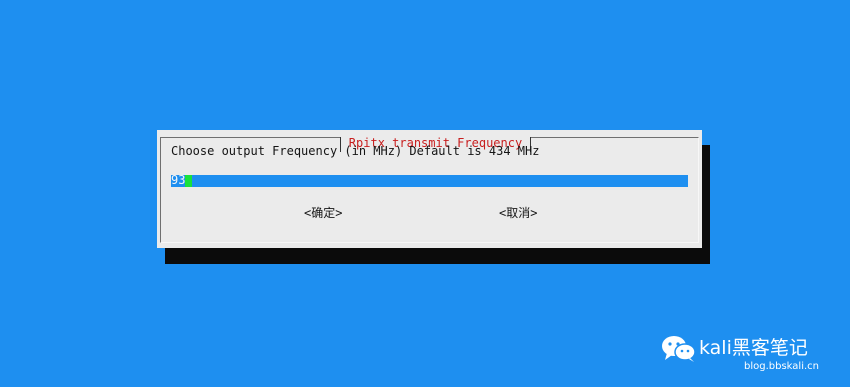  I want to click on watermark-brand: kali黑客笔记, so click(753, 348).